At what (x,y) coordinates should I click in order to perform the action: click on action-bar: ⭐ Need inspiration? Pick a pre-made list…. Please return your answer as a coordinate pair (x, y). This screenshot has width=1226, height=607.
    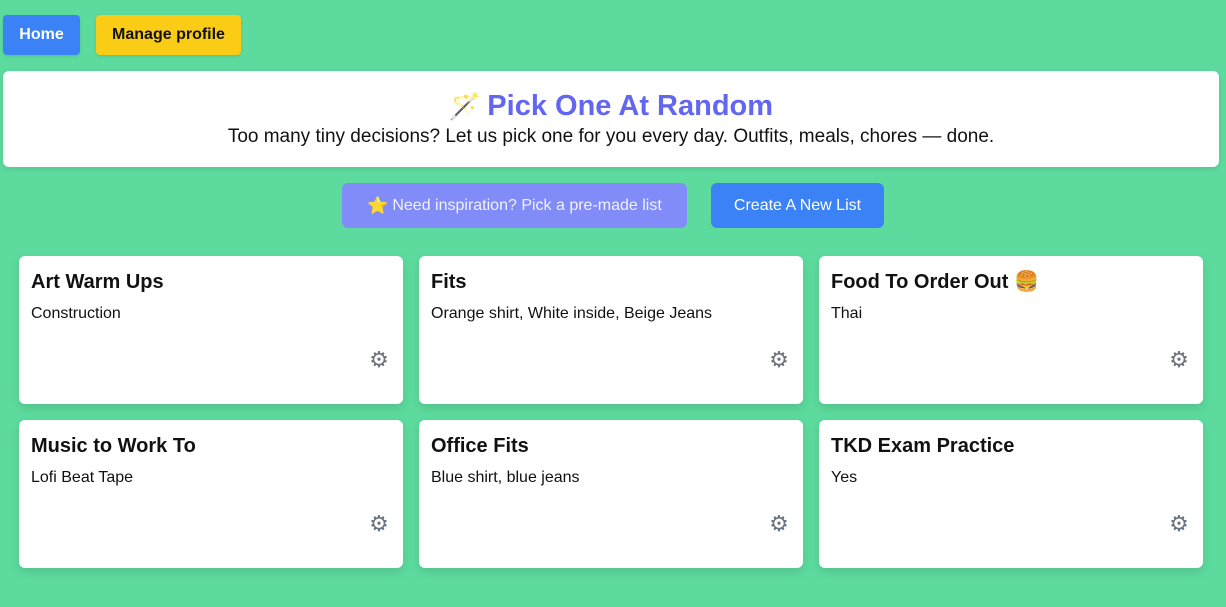
    Looking at the image, I should click on (613, 205).